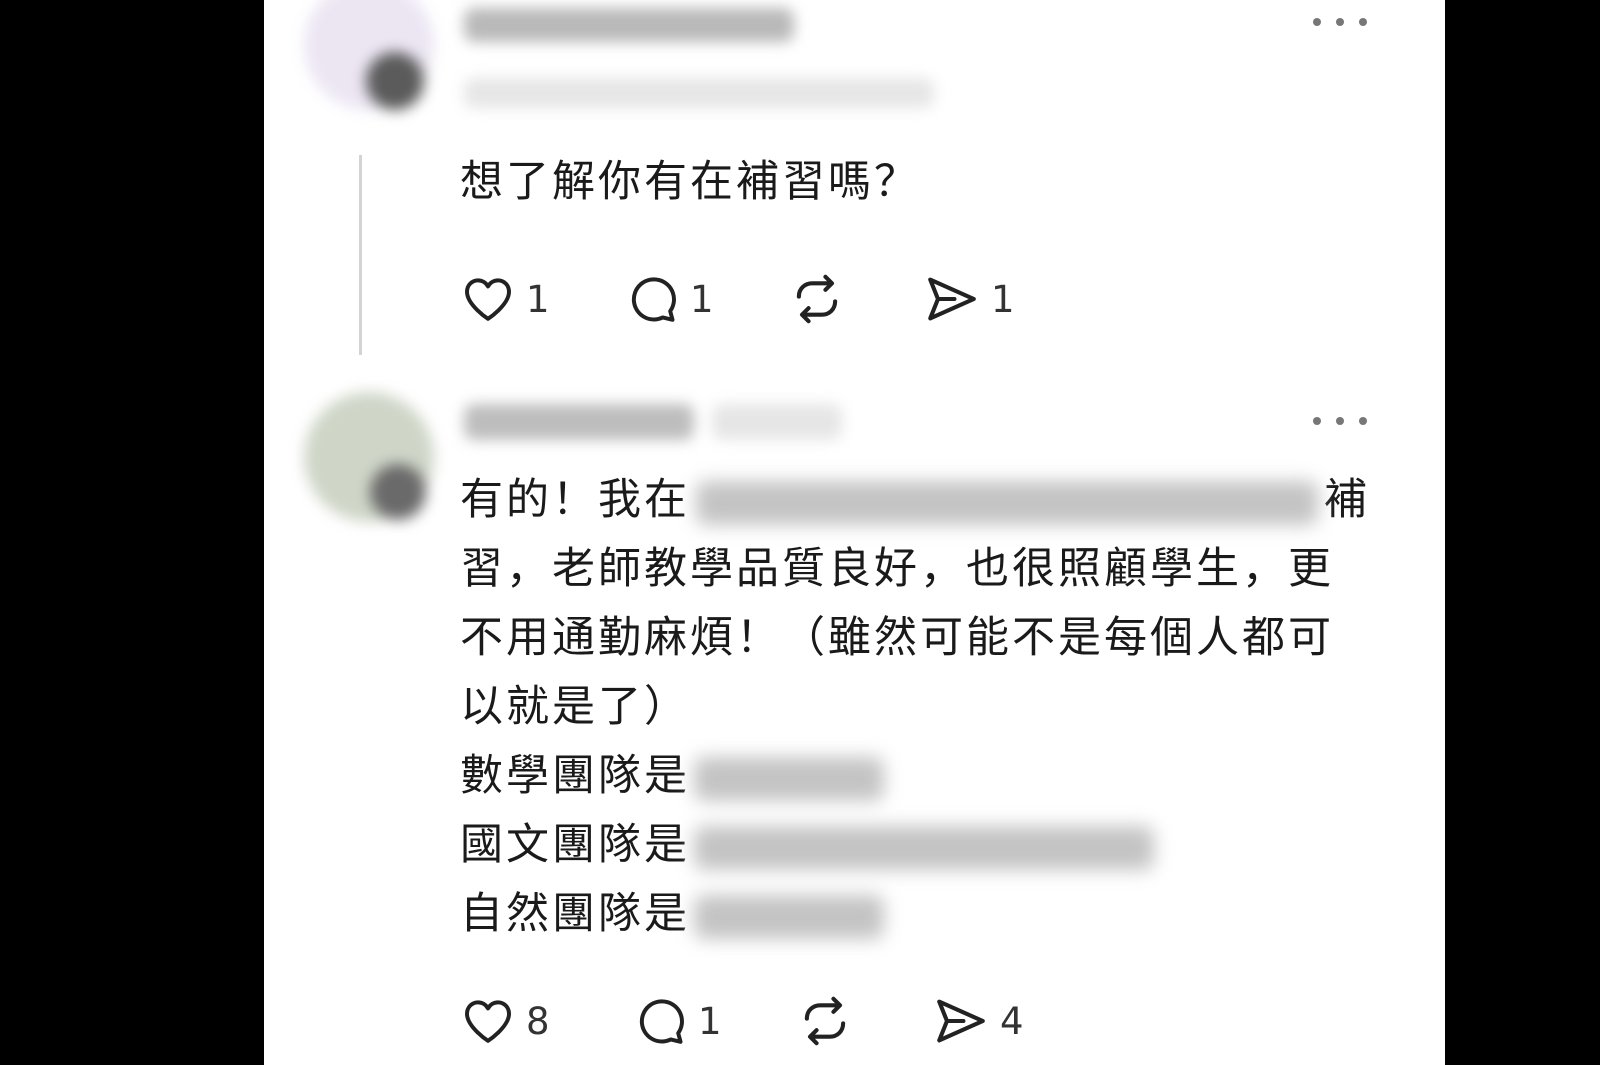 This screenshot has width=1600, height=1065. What do you see at coordinates (538, 299) in the screenshot?
I see `like-count: 1` at bounding box center [538, 299].